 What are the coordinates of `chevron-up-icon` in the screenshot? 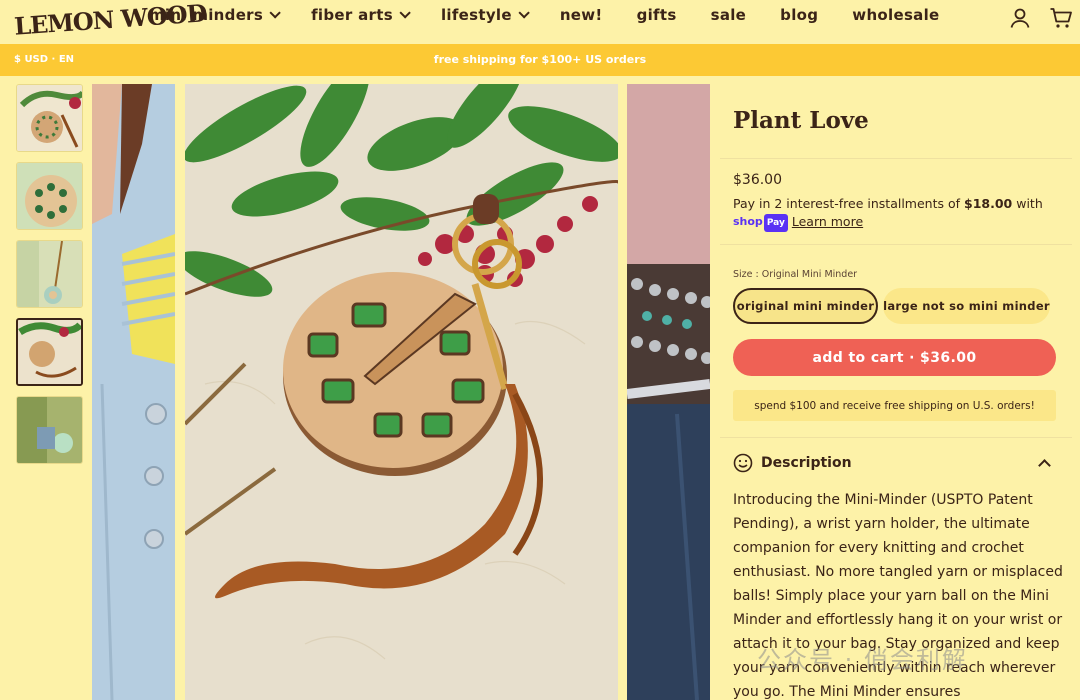 It's located at (1044, 465).